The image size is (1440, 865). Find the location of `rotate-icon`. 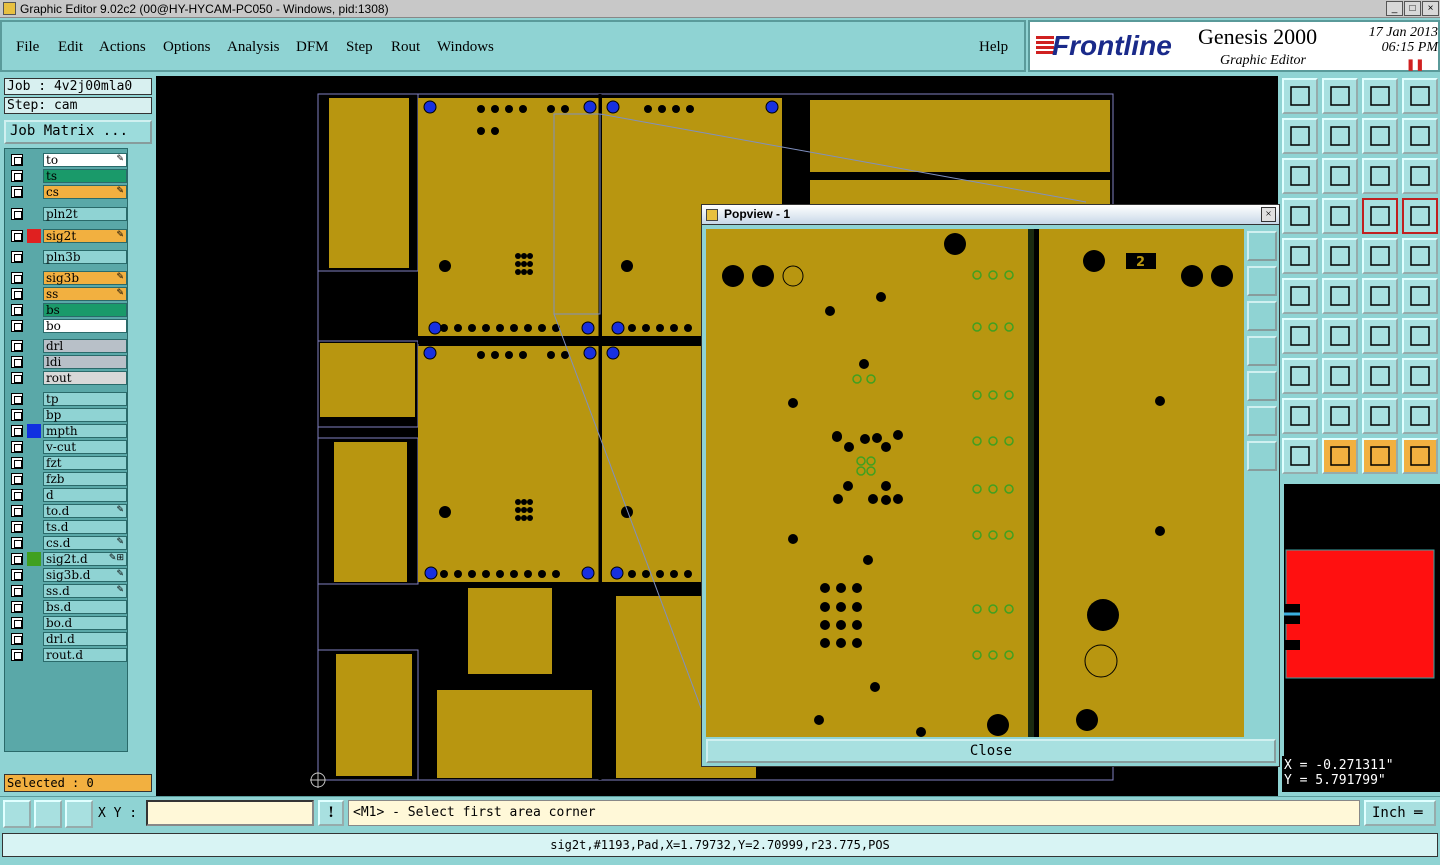

rotate-icon is located at coordinates (1380, 136).